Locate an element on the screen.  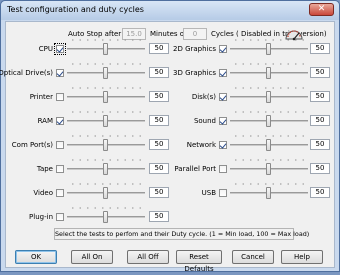
all-on-button: All On is located at coordinates (92, 257).